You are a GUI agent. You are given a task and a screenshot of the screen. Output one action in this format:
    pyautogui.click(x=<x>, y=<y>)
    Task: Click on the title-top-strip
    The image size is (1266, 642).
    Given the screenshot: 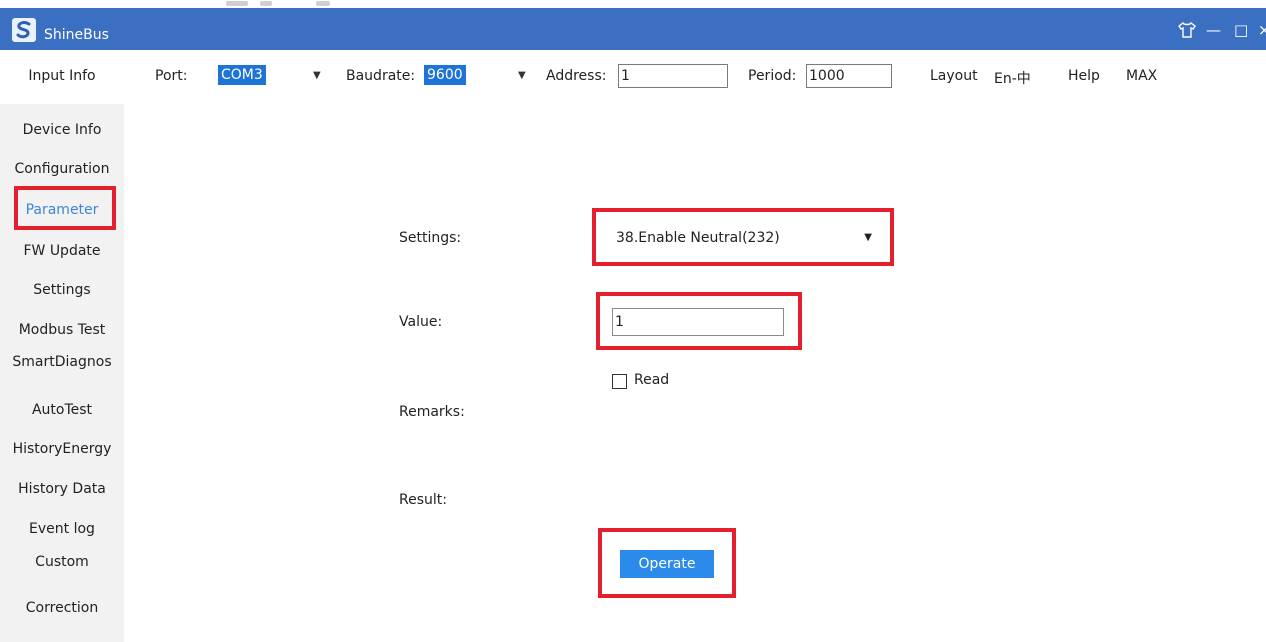 What is the action you would take?
    pyautogui.click(x=633, y=4)
    